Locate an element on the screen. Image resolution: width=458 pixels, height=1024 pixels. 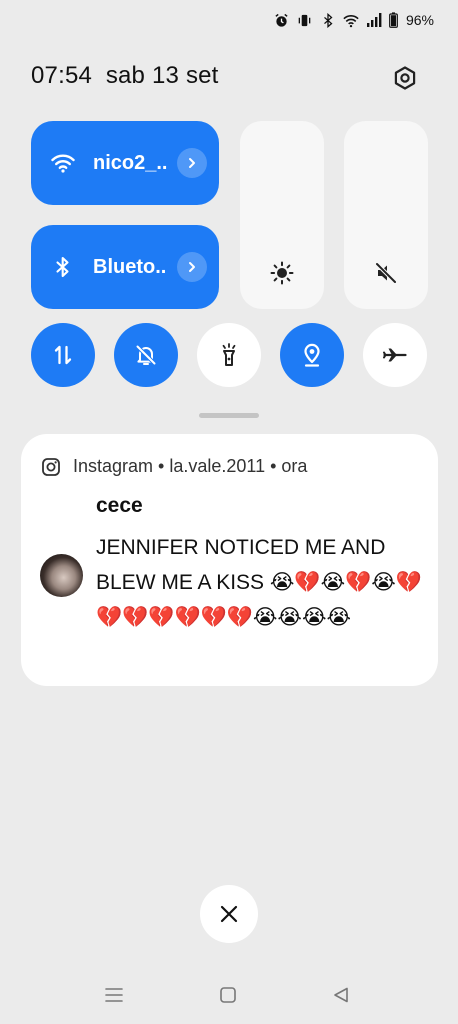
notification-title: cece is located at coordinates (119, 505).